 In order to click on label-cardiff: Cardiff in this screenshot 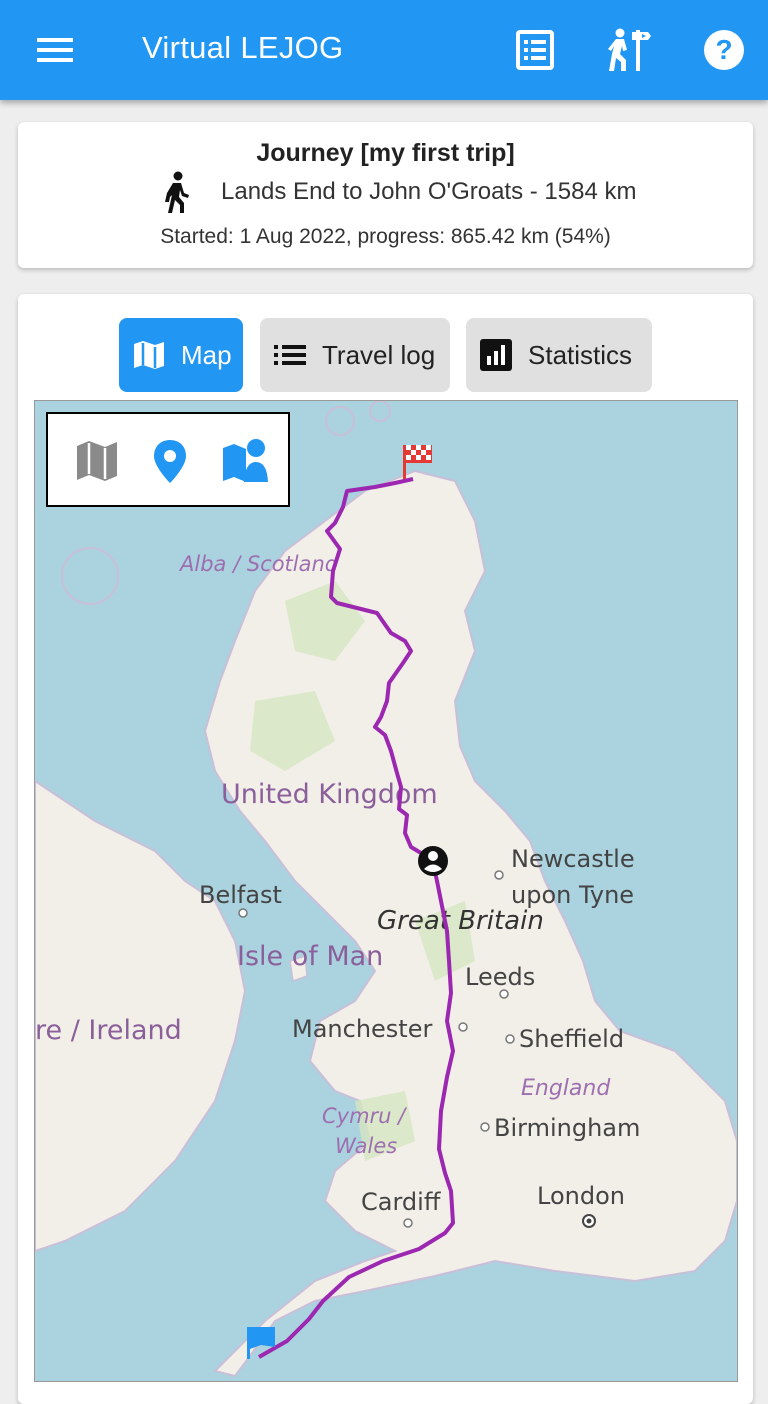, I will do `click(401, 1202)`.